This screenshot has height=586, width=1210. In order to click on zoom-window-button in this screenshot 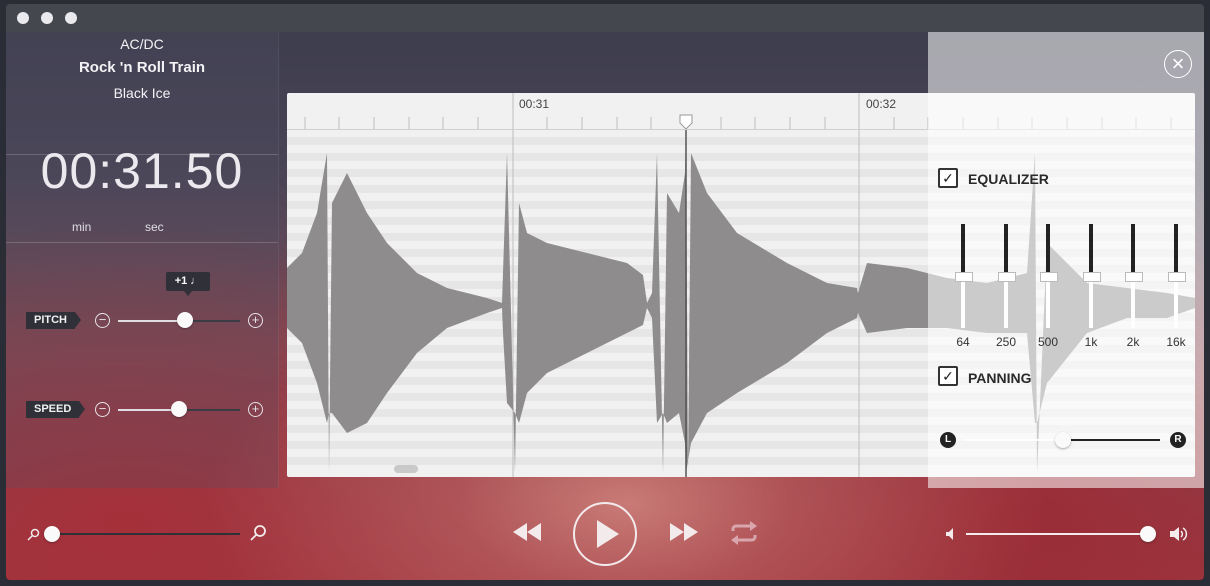, I will do `click(71, 18)`.